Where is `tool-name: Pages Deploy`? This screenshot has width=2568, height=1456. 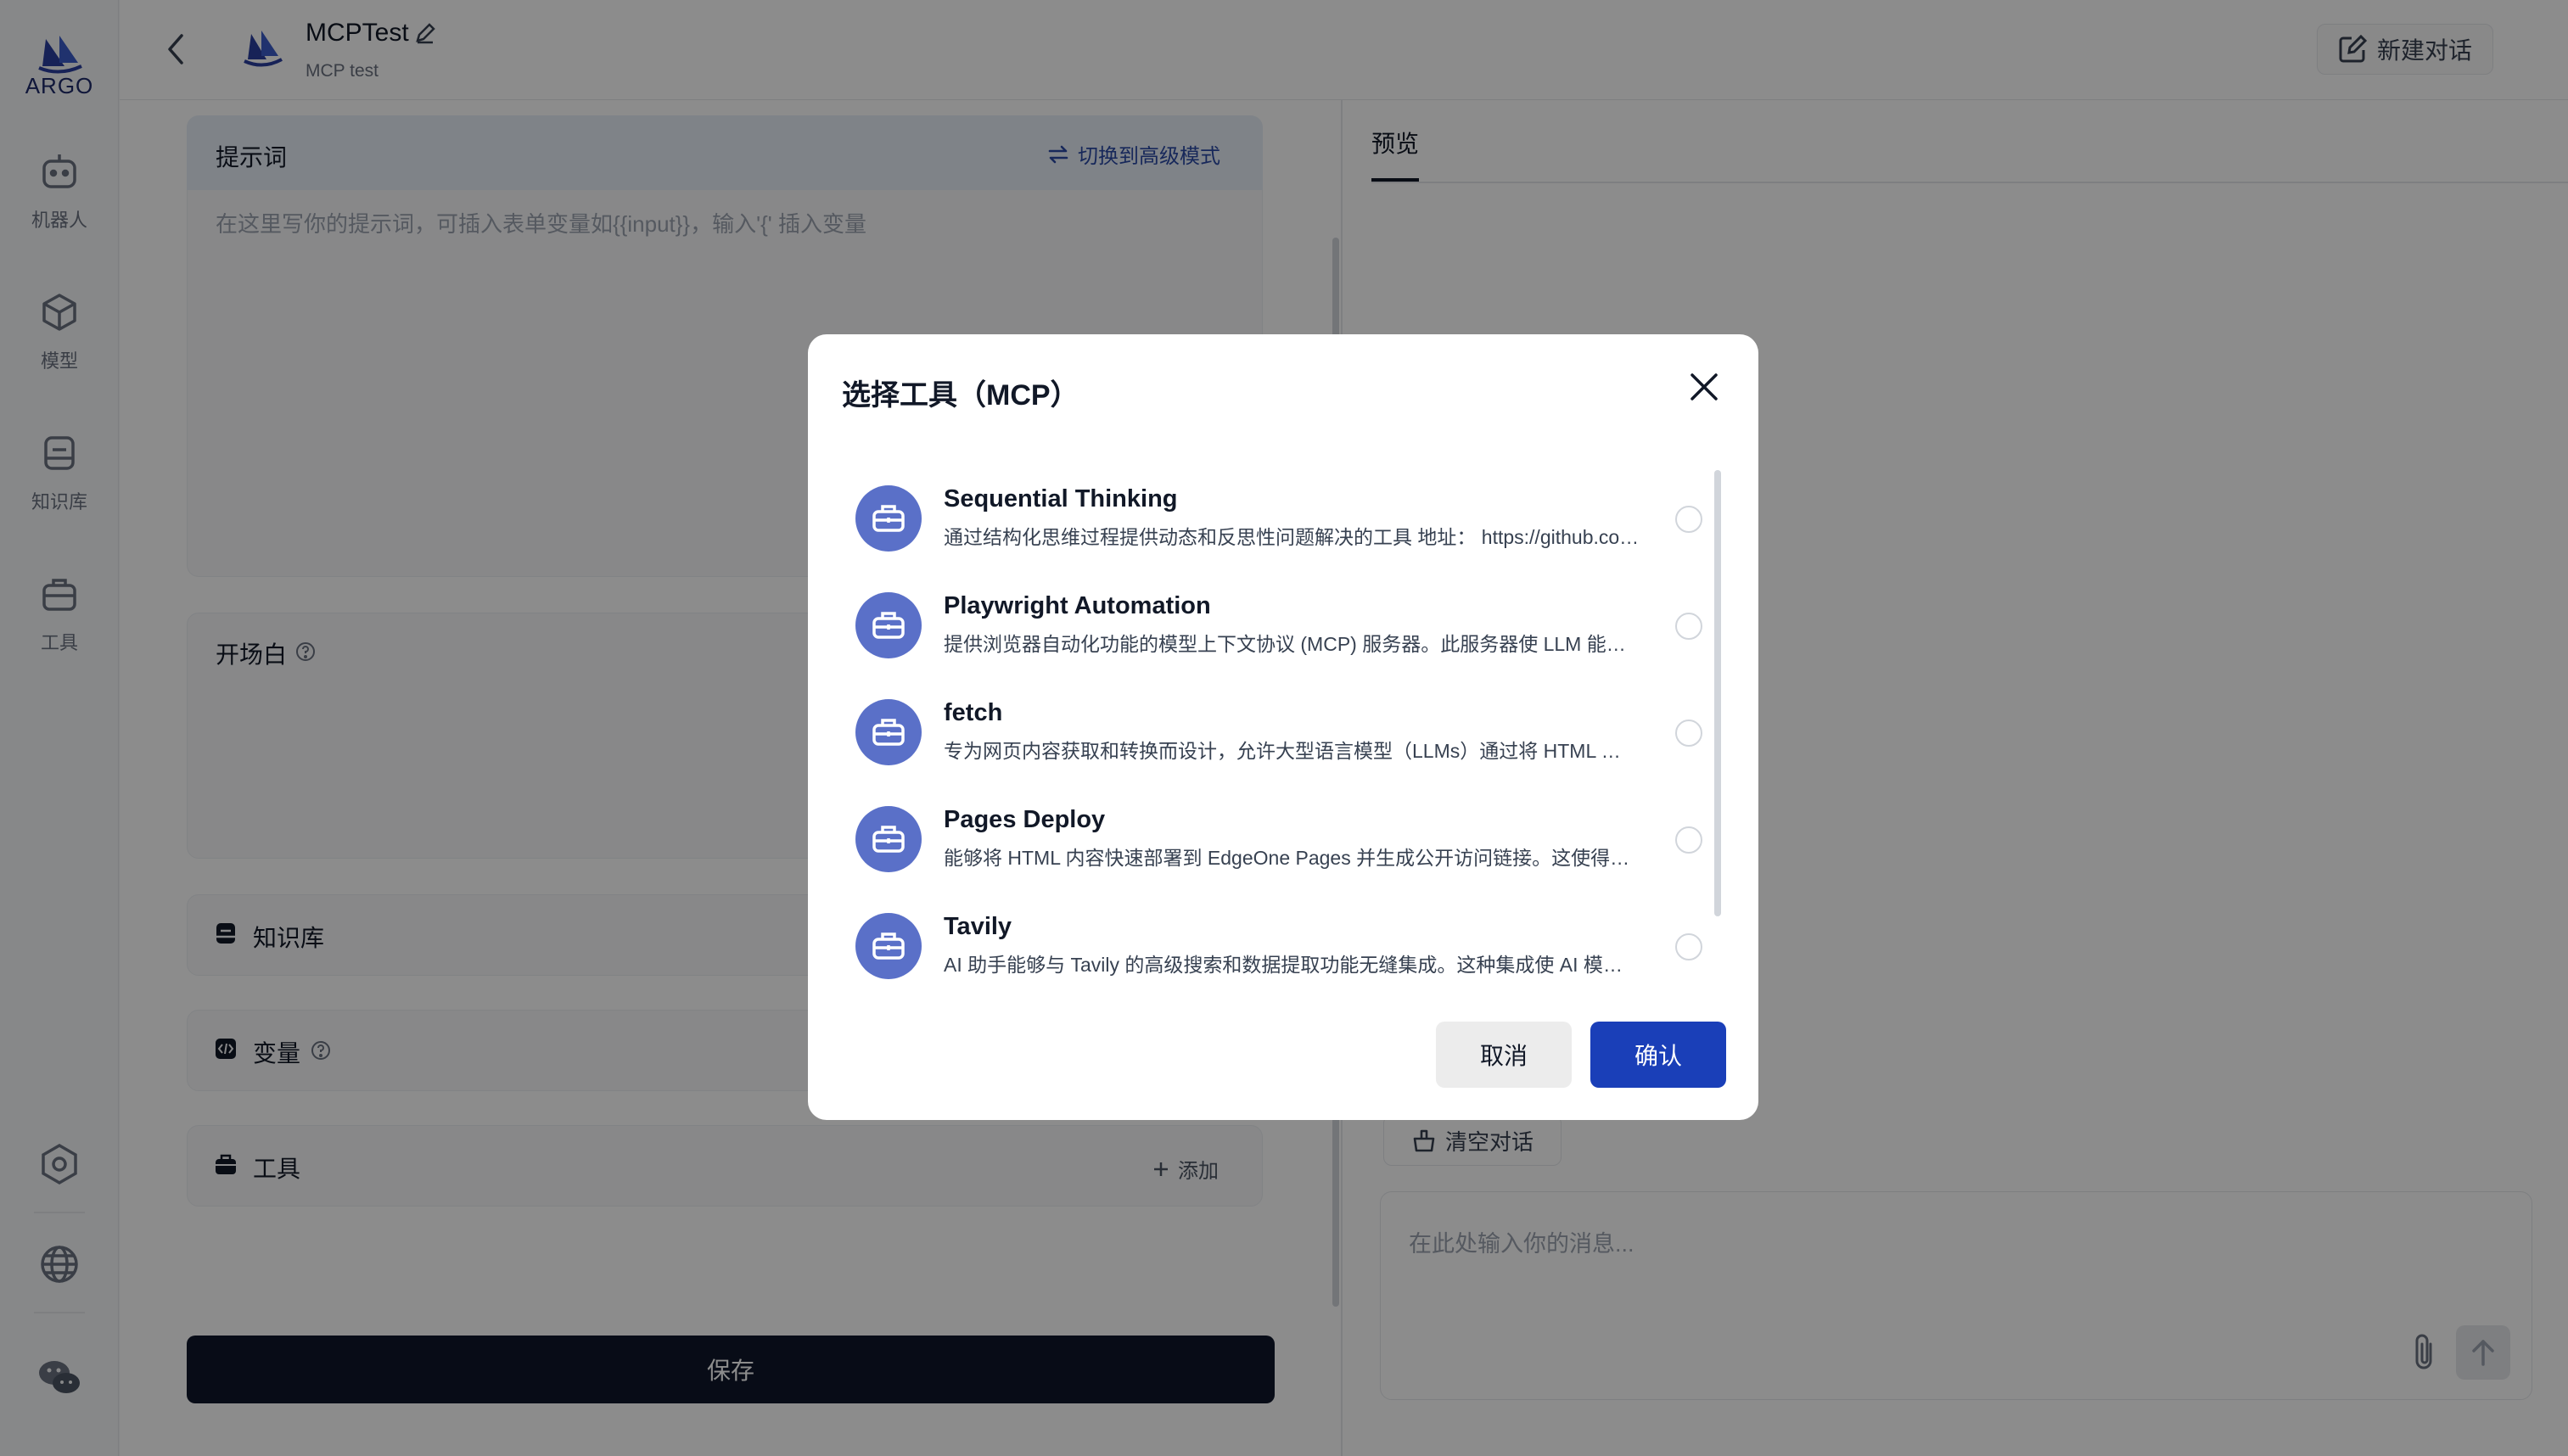
tool-name: Pages Deploy is located at coordinates (1025, 820).